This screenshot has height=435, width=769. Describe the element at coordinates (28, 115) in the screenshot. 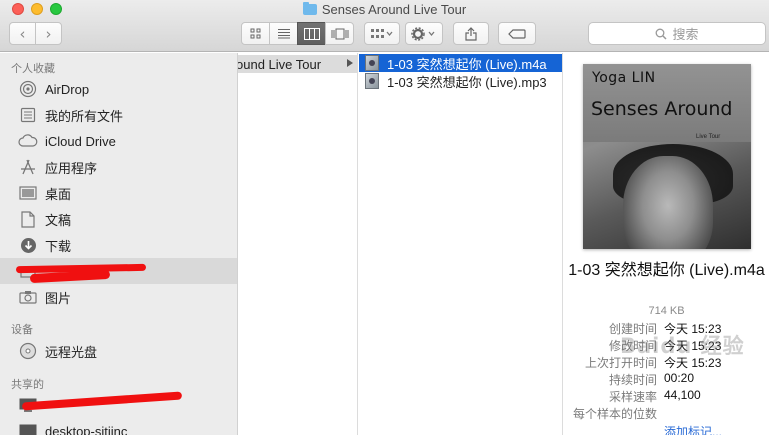

I see `all-files-icon` at that location.